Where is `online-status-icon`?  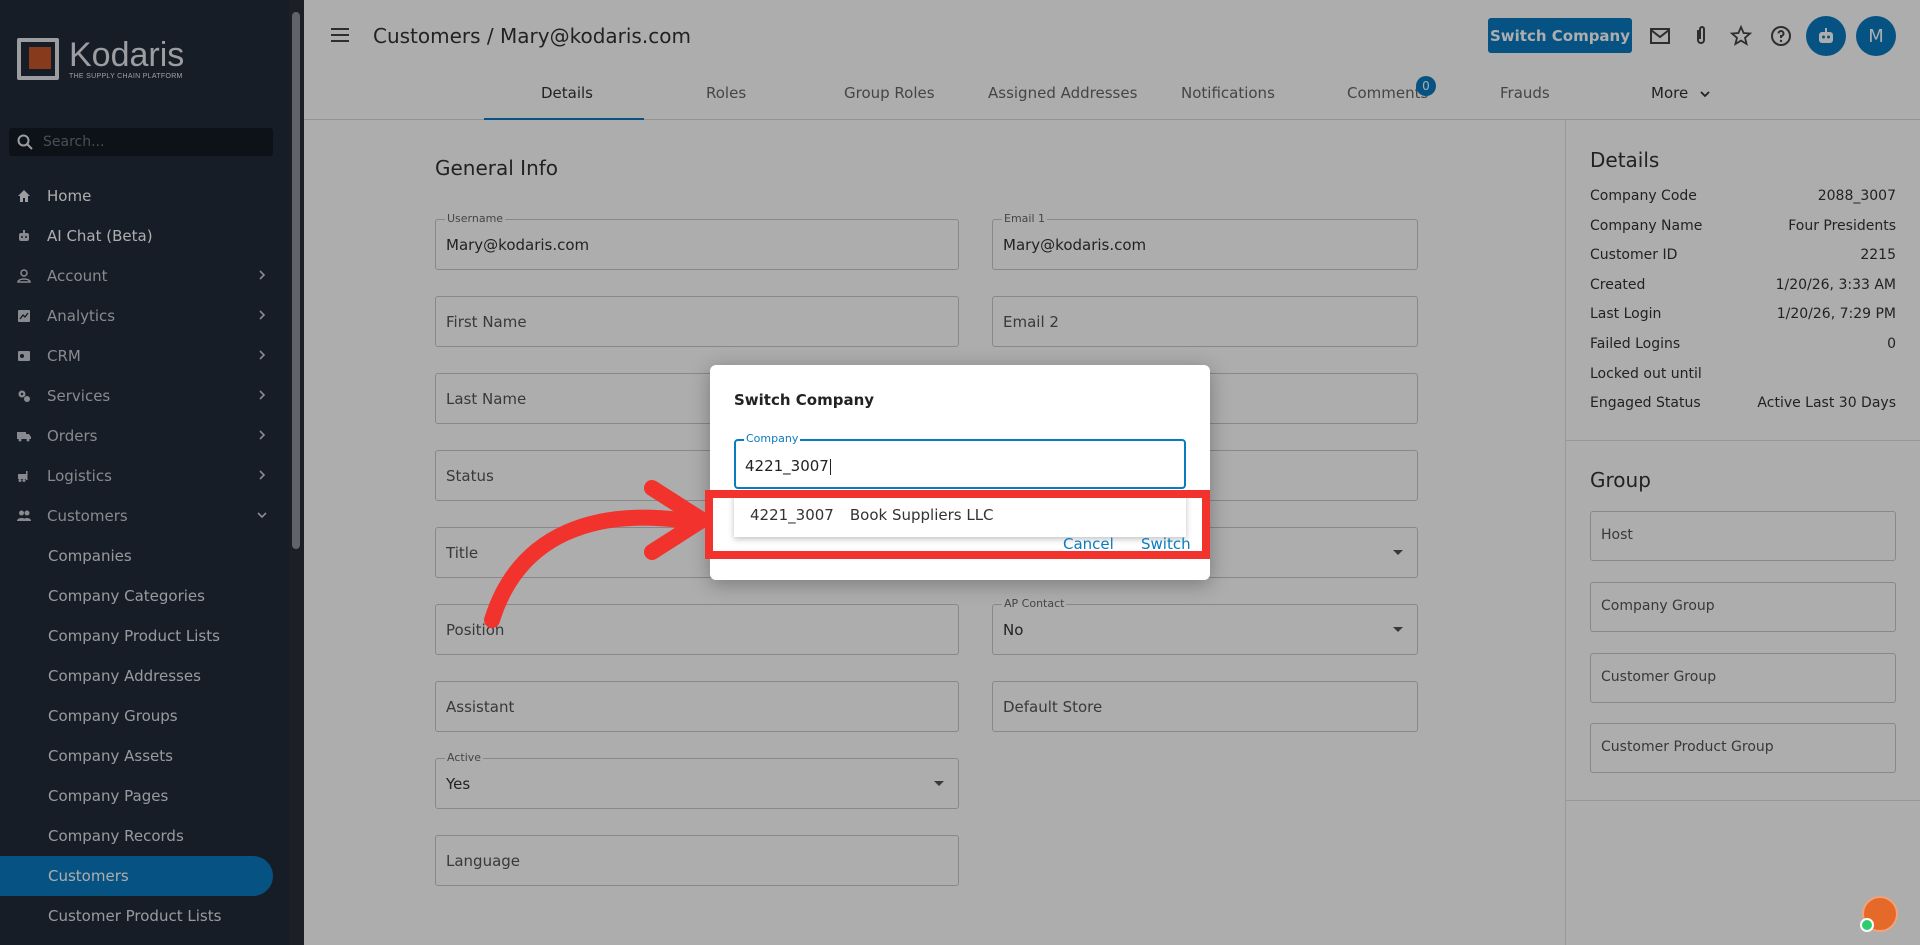
online-status-icon is located at coordinates (1867, 925).